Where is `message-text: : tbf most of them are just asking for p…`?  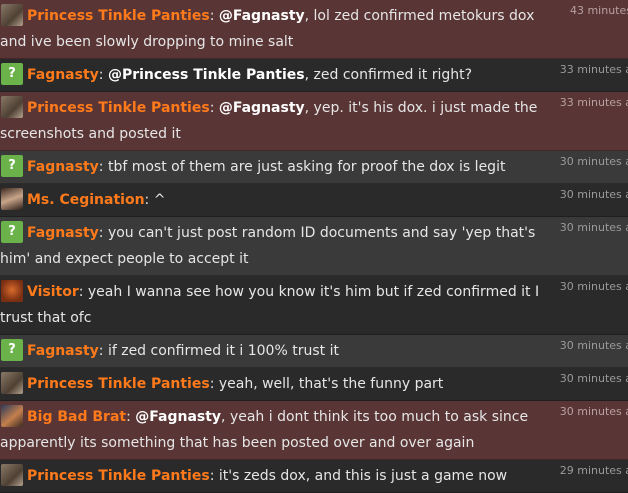 message-text: : tbf most of them are just asking for p… is located at coordinates (302, 167).